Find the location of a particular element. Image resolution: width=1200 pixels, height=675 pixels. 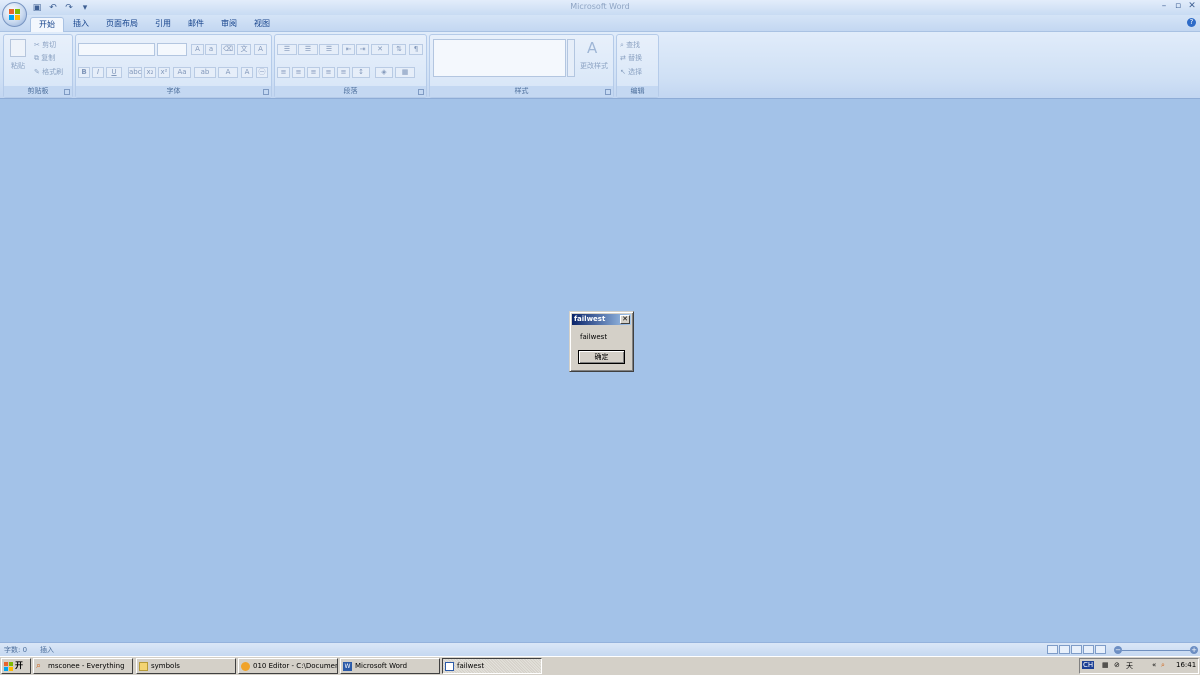

zoom-in-icon: + is located at coordinates (1194, 650).